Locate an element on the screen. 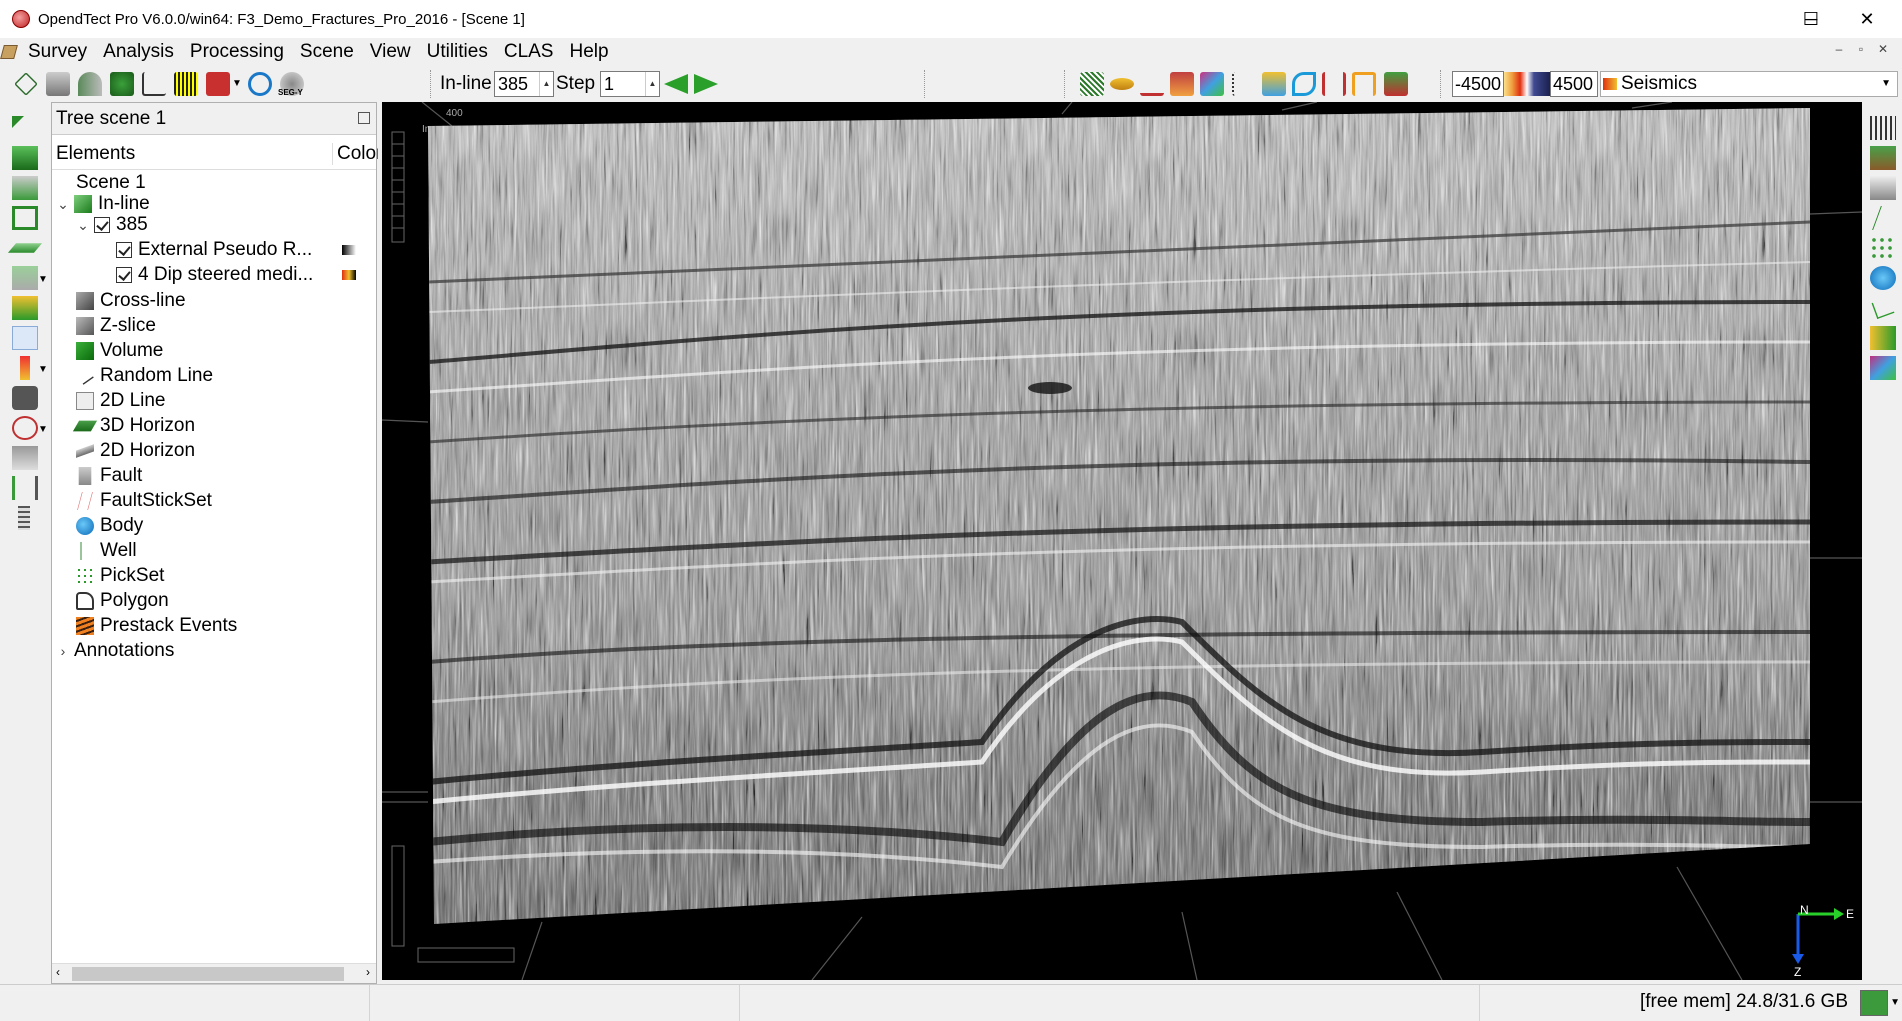  menu-utilities: Utilities is located at coordinates (457, 52).